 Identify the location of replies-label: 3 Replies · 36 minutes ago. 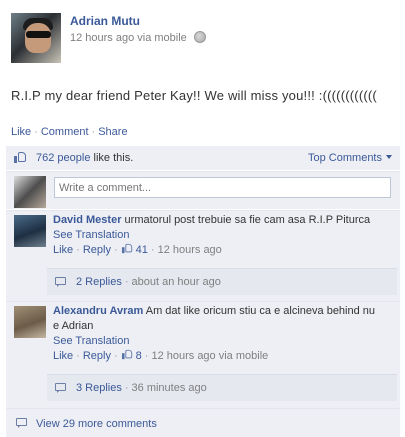
(141, 388).